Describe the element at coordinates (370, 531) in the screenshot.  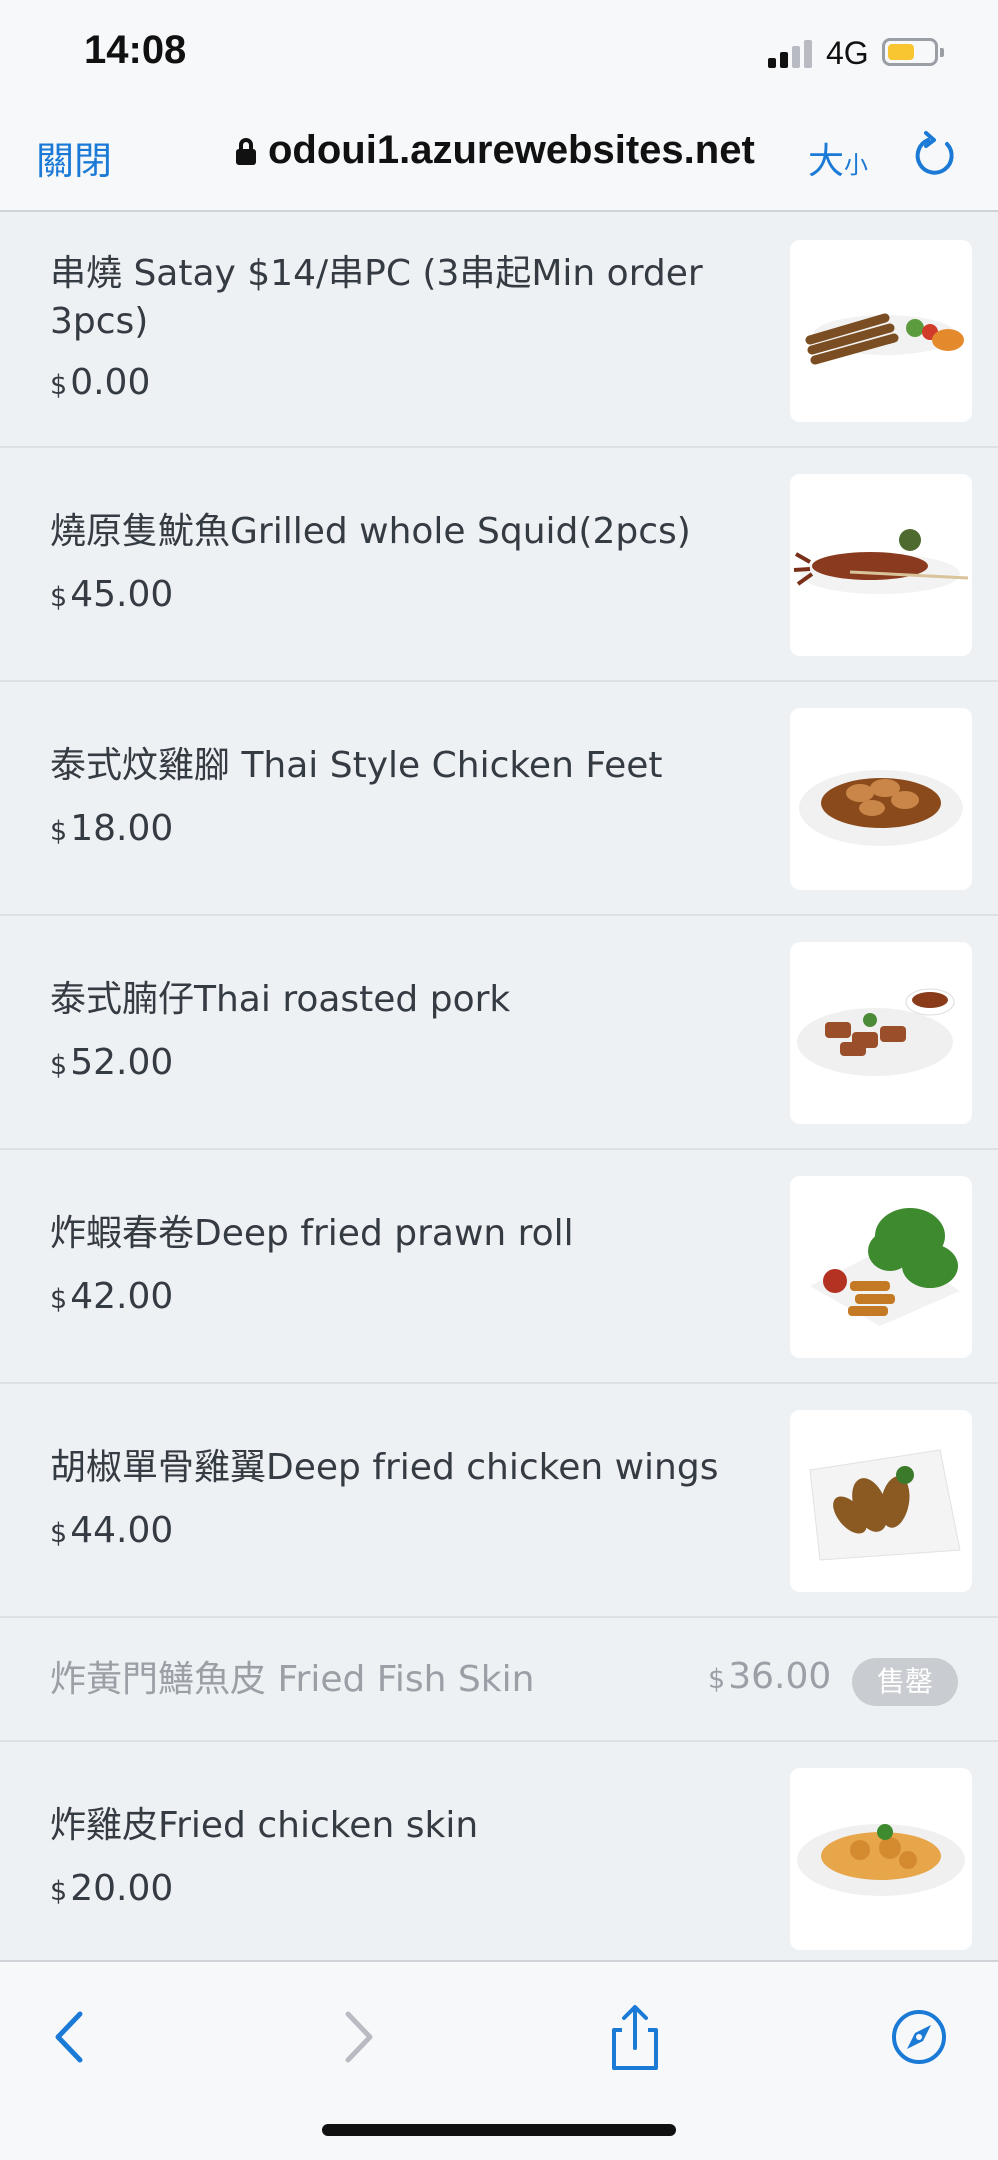
I see `item-name: 燒原隻魷魚Grilled whole Squid(2pcs)` at that location.